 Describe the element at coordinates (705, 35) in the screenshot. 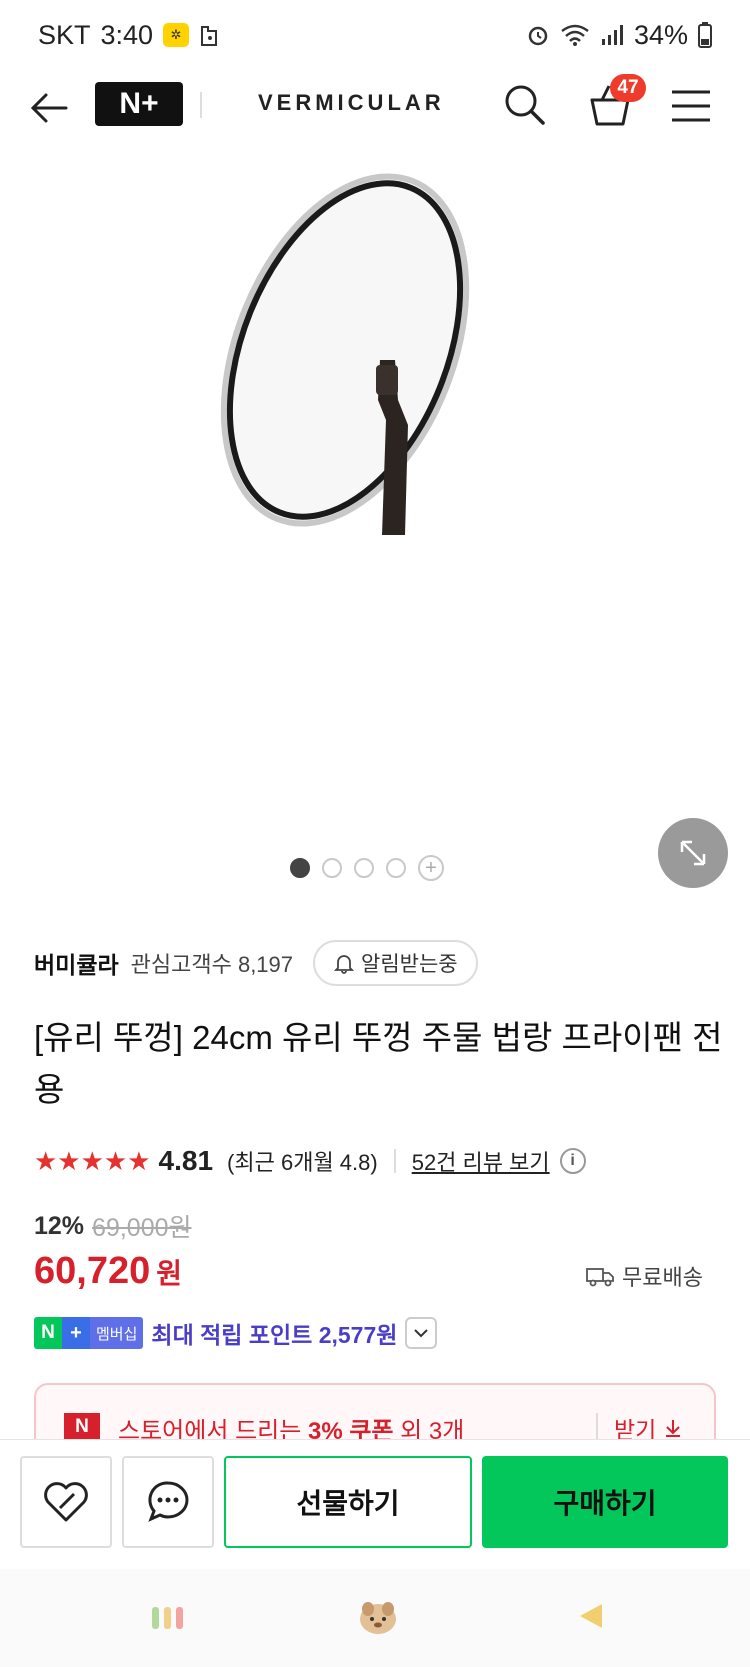

I see `battery-icon` at that location.